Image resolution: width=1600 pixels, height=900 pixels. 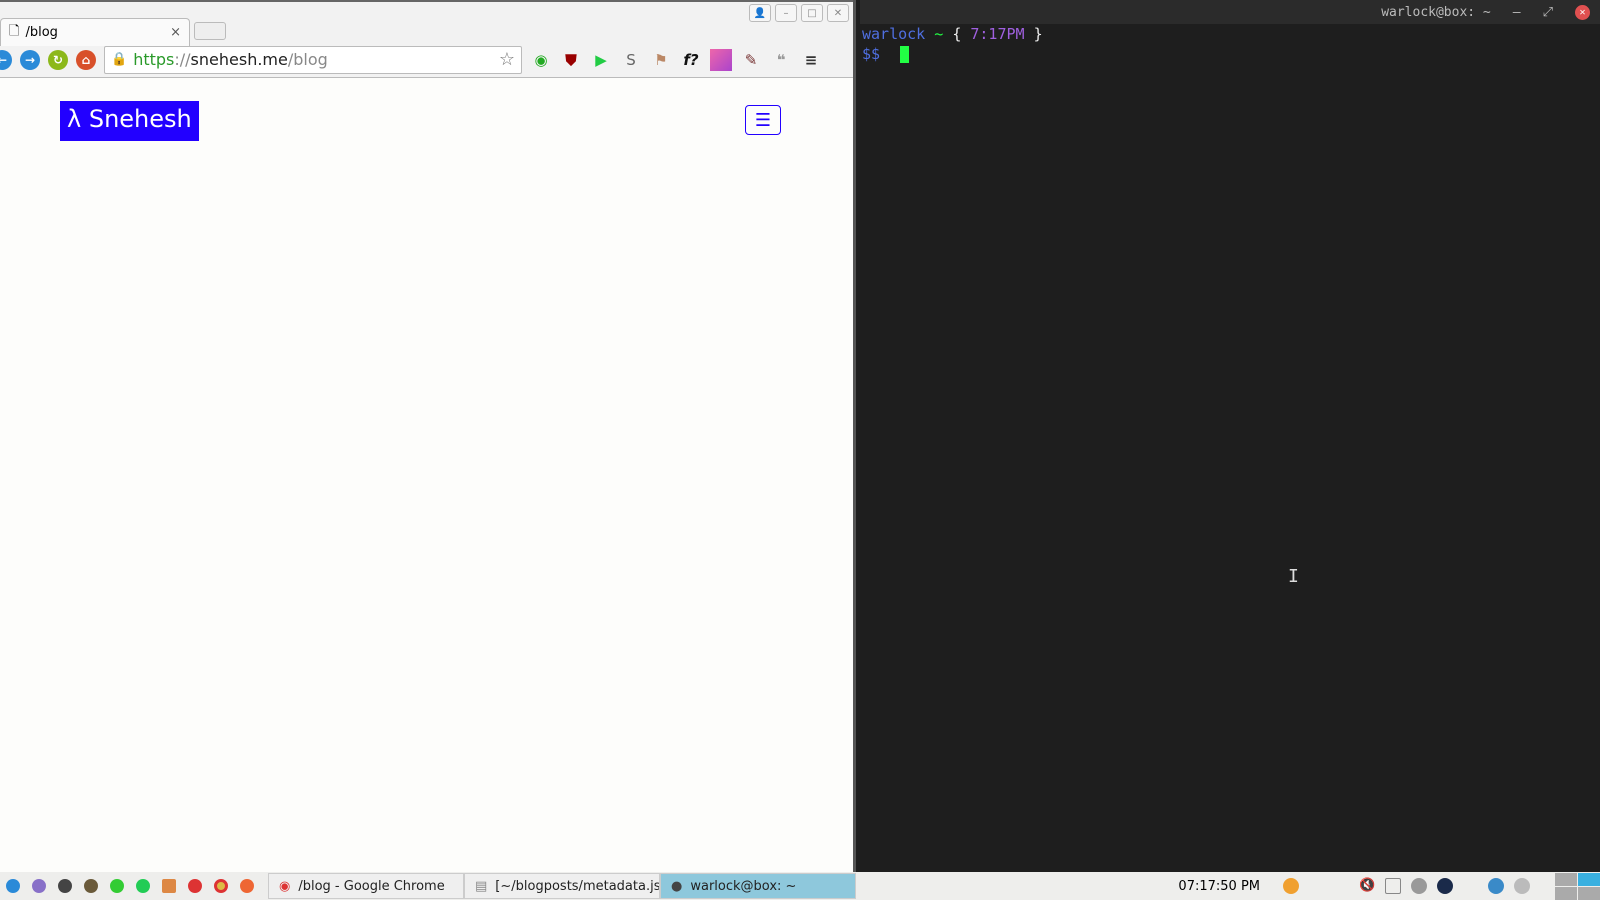 What do you see at coordinates (1522, 886) in the screenshot?
I see `settings-icon` at bounding box center [1522, 886].